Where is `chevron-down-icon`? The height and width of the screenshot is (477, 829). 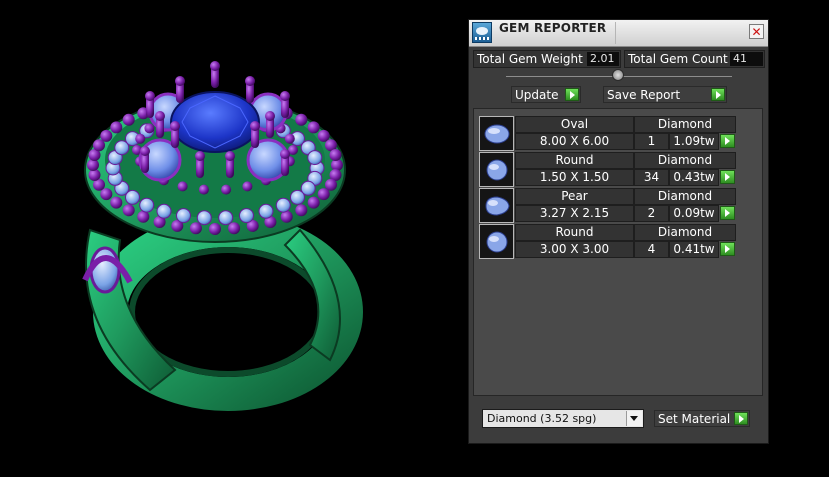 chevron-down-icon is located at coordinates (634, 418).